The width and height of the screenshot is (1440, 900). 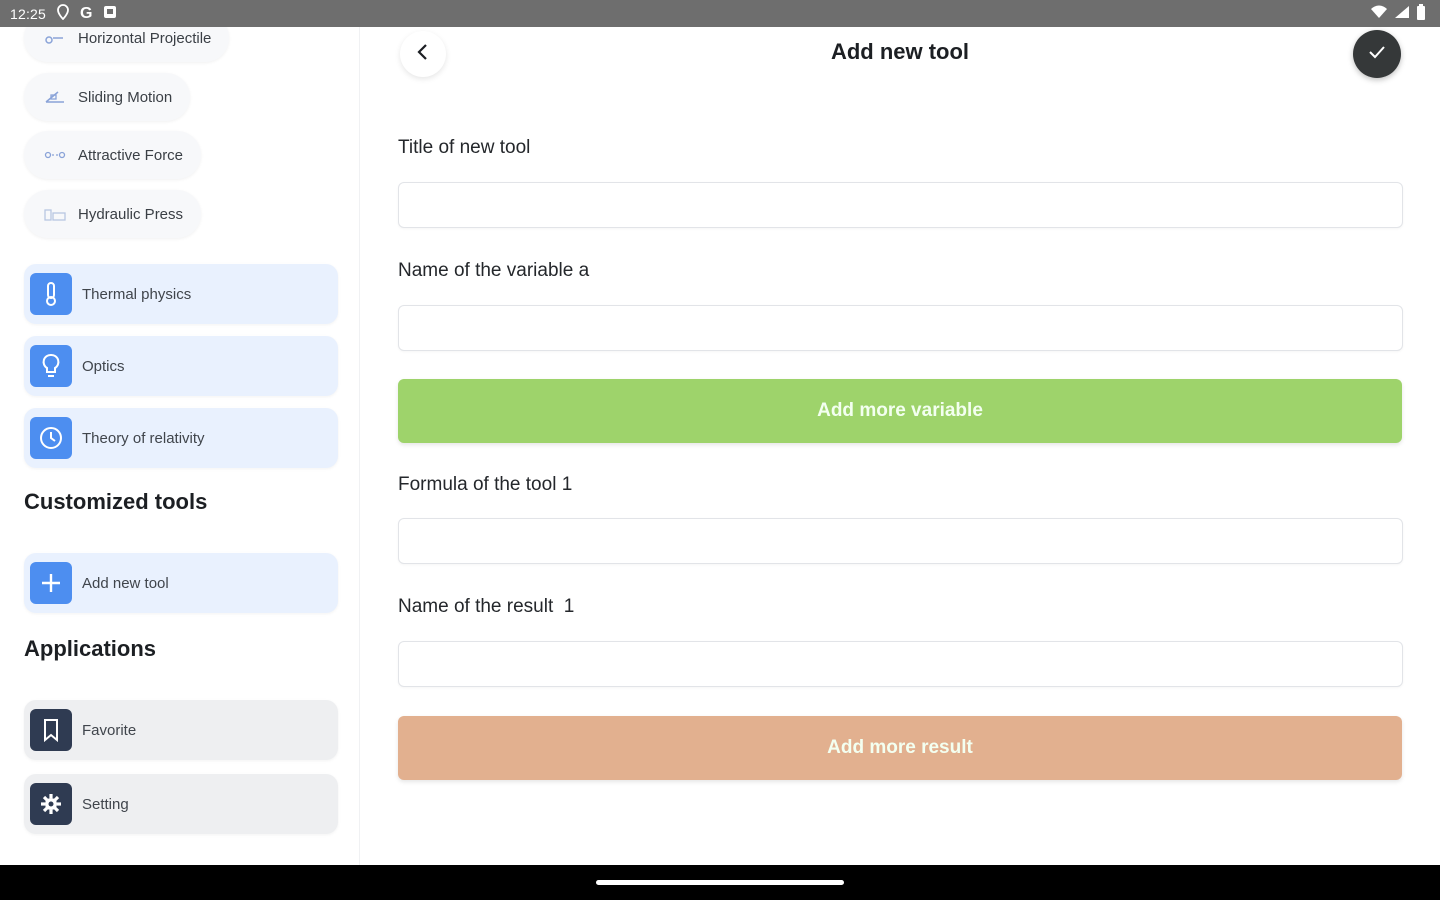 What do you see at coordinates (55, 214) in the screenshot?
I see `press-icon` at bounding box center [55, 214].